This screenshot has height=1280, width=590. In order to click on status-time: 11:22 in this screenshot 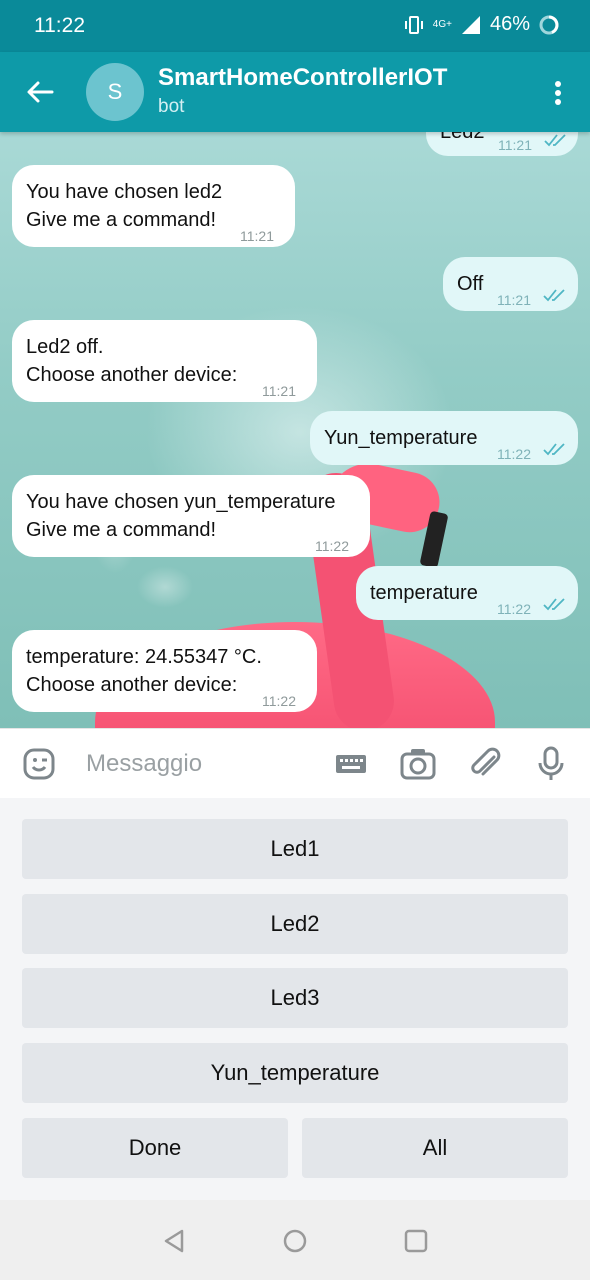, I will do `click(59, 25)`.